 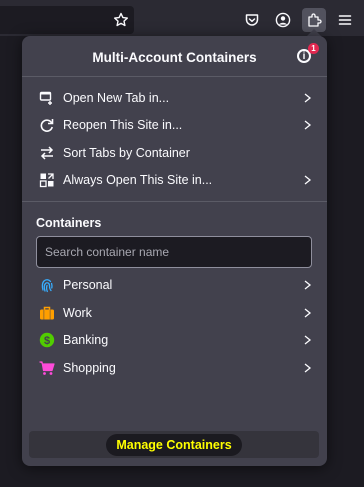 I want to click on pocket-icon, so click(x=252, y=20).